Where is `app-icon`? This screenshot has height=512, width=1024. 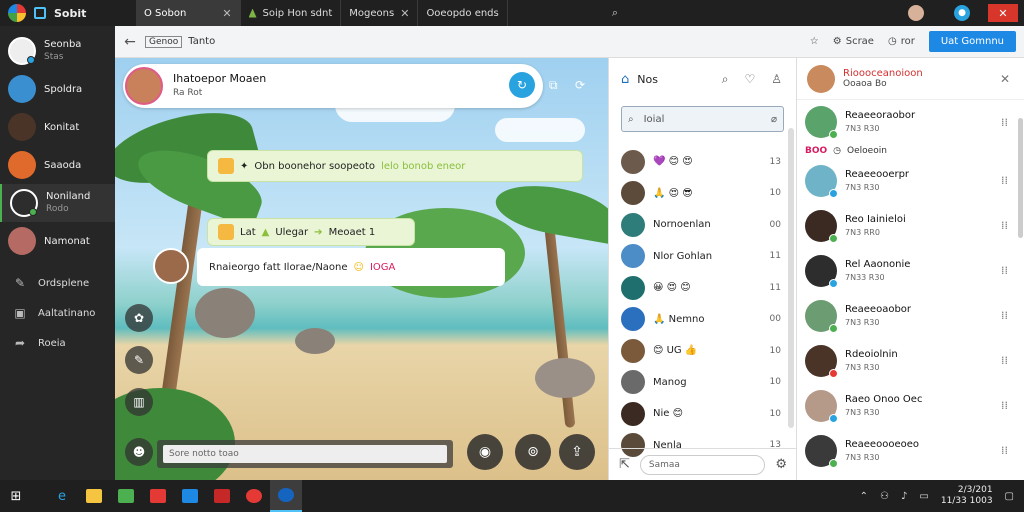
app-icon is located at coordinates (158, 496).